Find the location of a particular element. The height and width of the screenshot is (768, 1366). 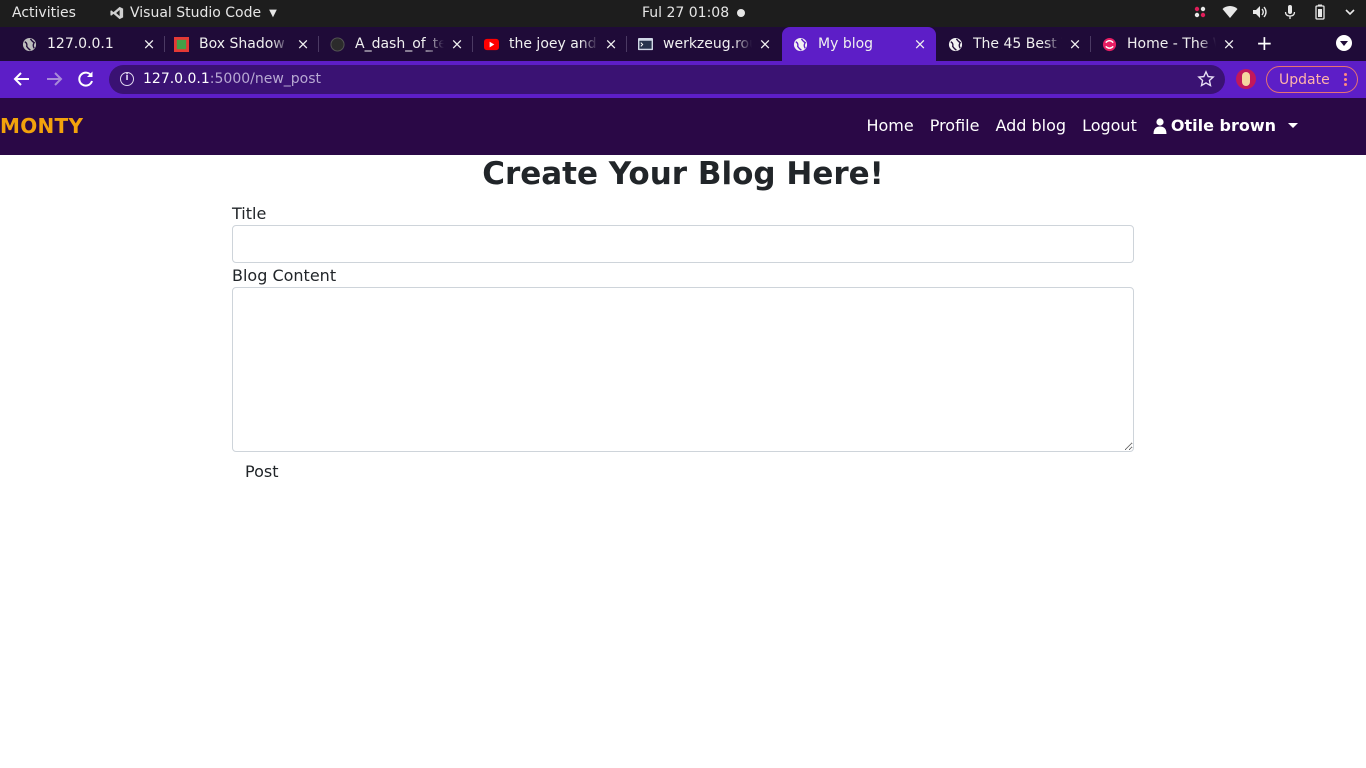

site-brand: MONTY is located at coordinates (41, 126).